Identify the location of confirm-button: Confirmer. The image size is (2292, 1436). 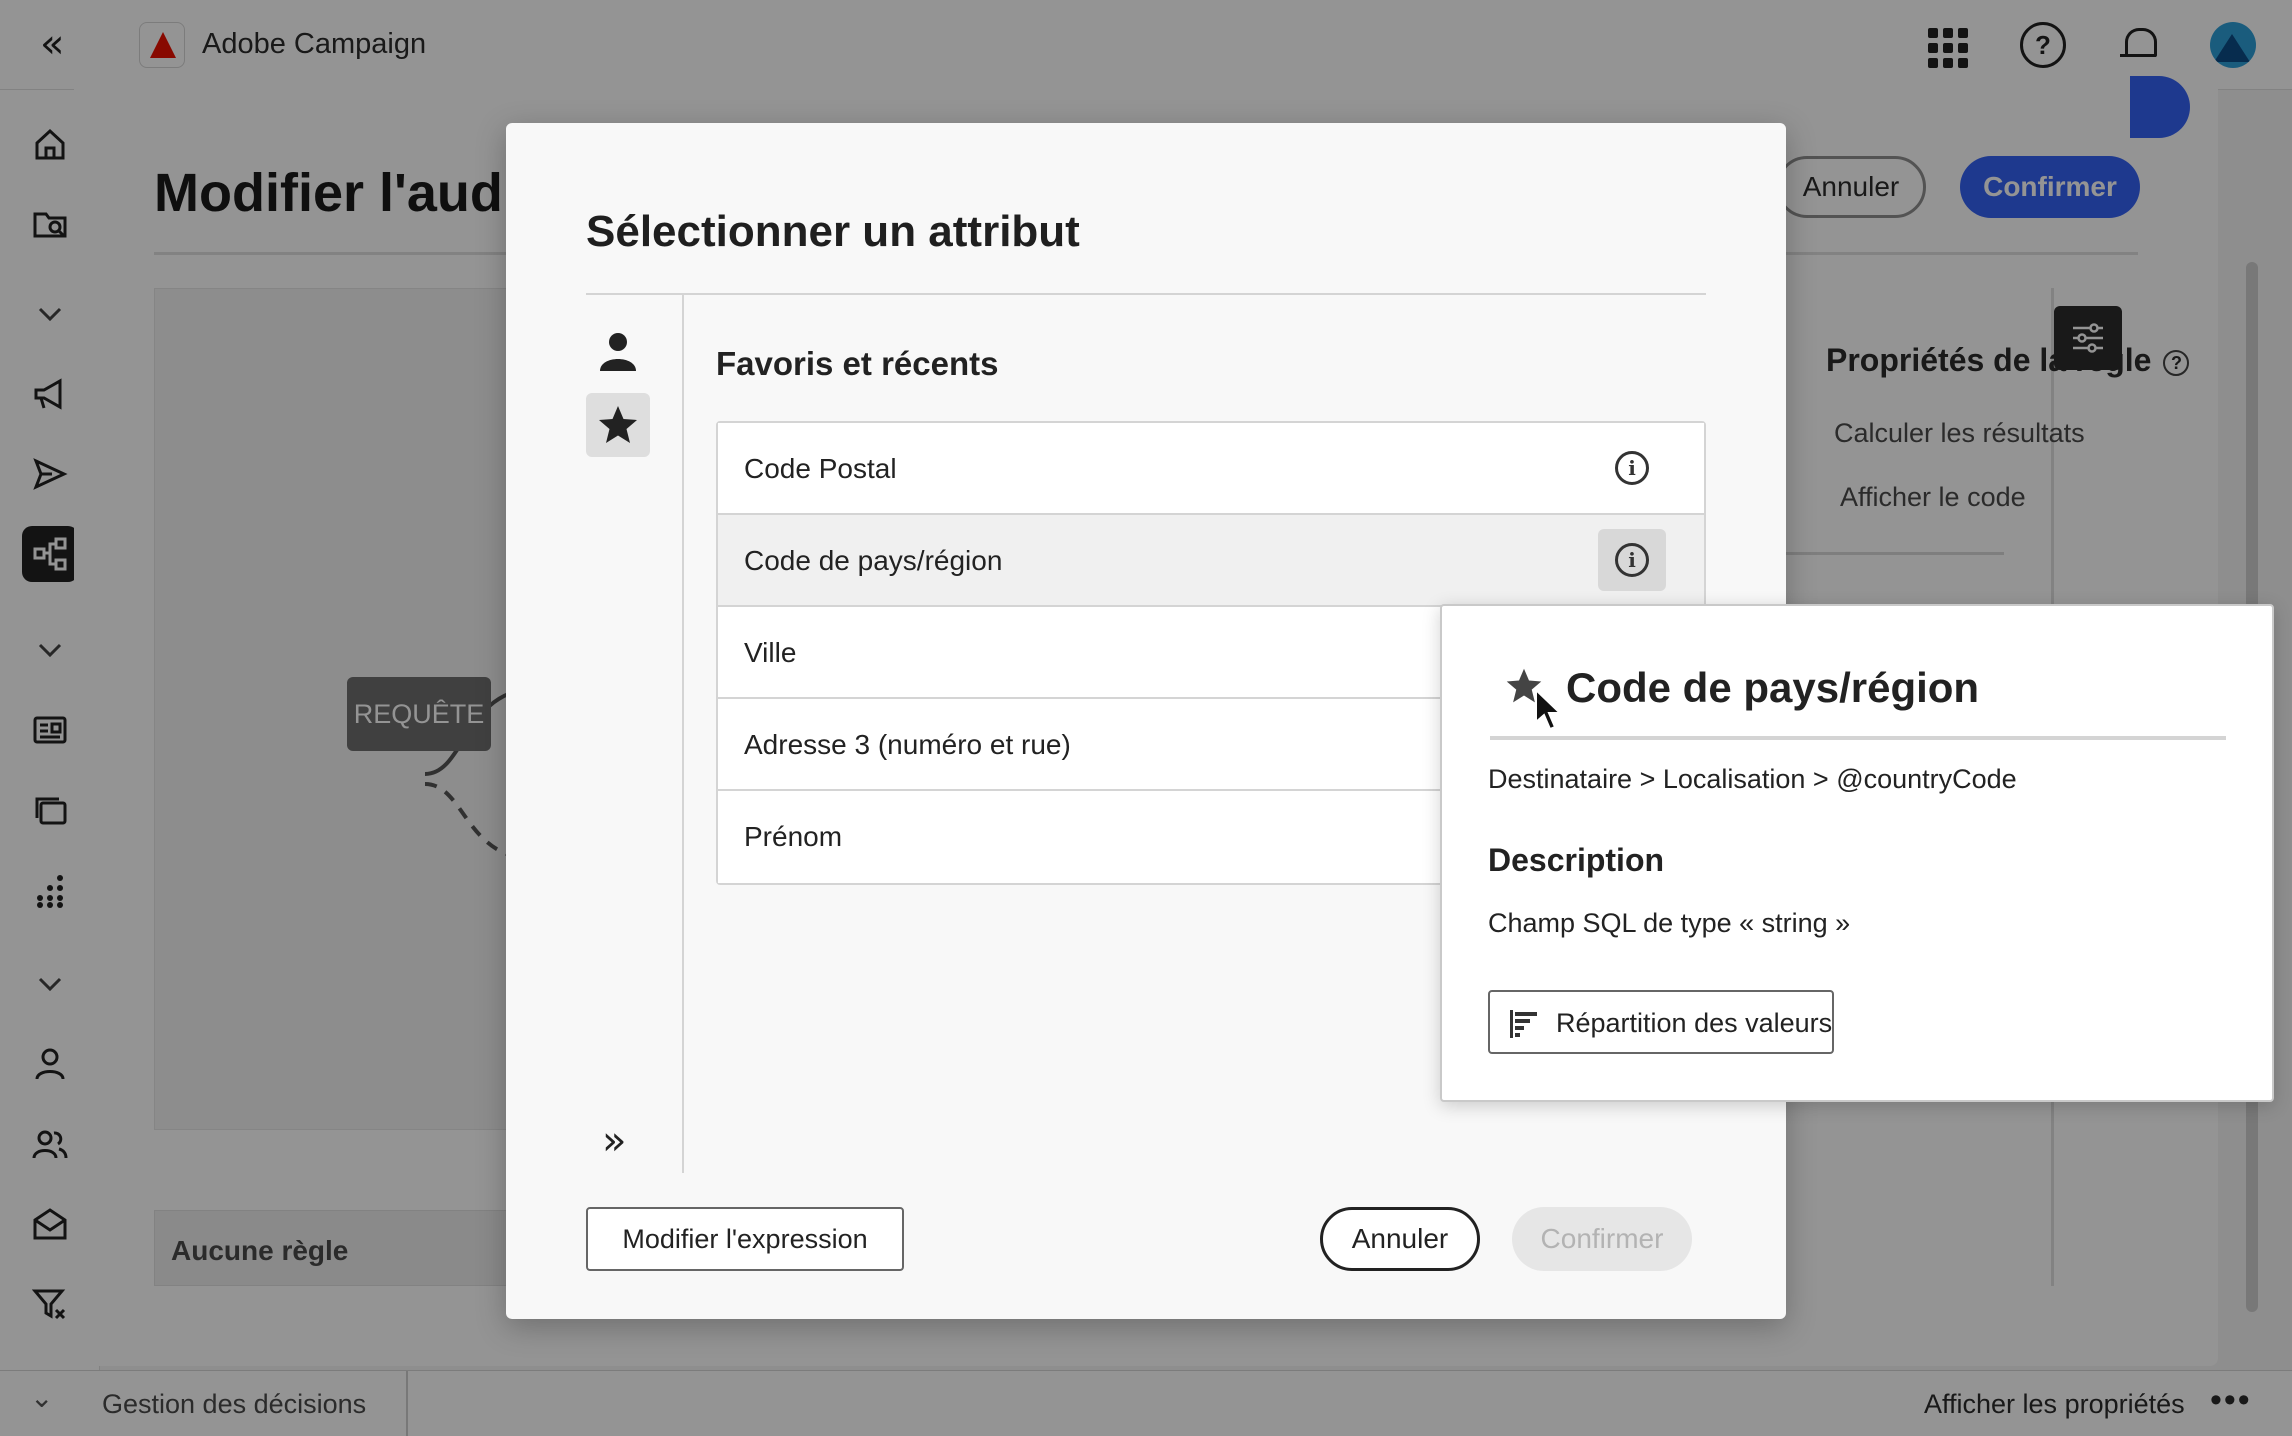
(1602, 1239).